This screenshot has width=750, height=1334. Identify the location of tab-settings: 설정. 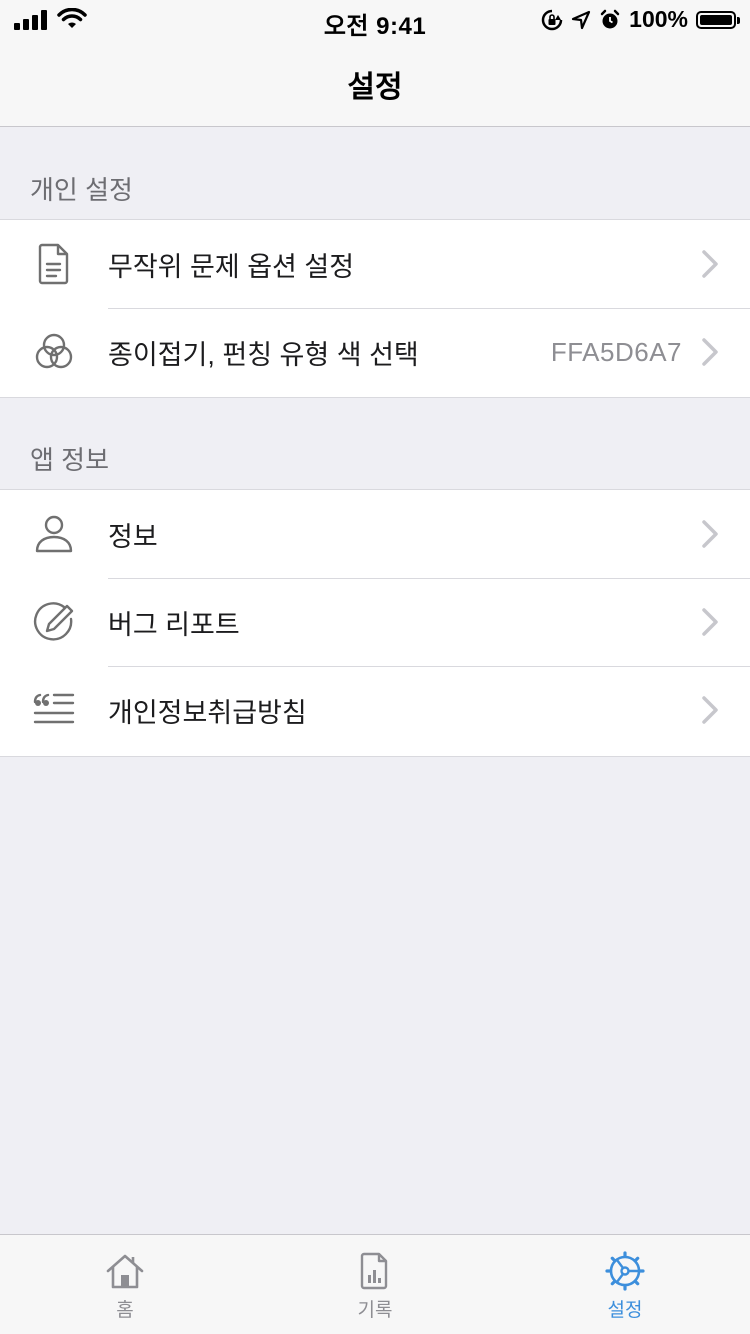
(625, 1284).